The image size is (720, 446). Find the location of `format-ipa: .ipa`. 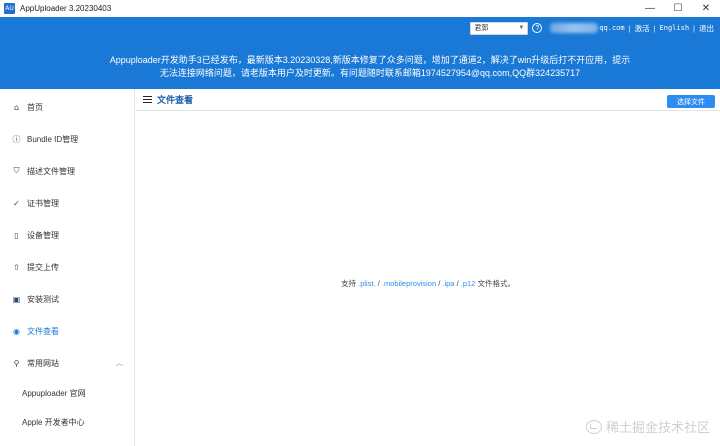

format-ipa: .ipa is located at coordinates (448, 283).